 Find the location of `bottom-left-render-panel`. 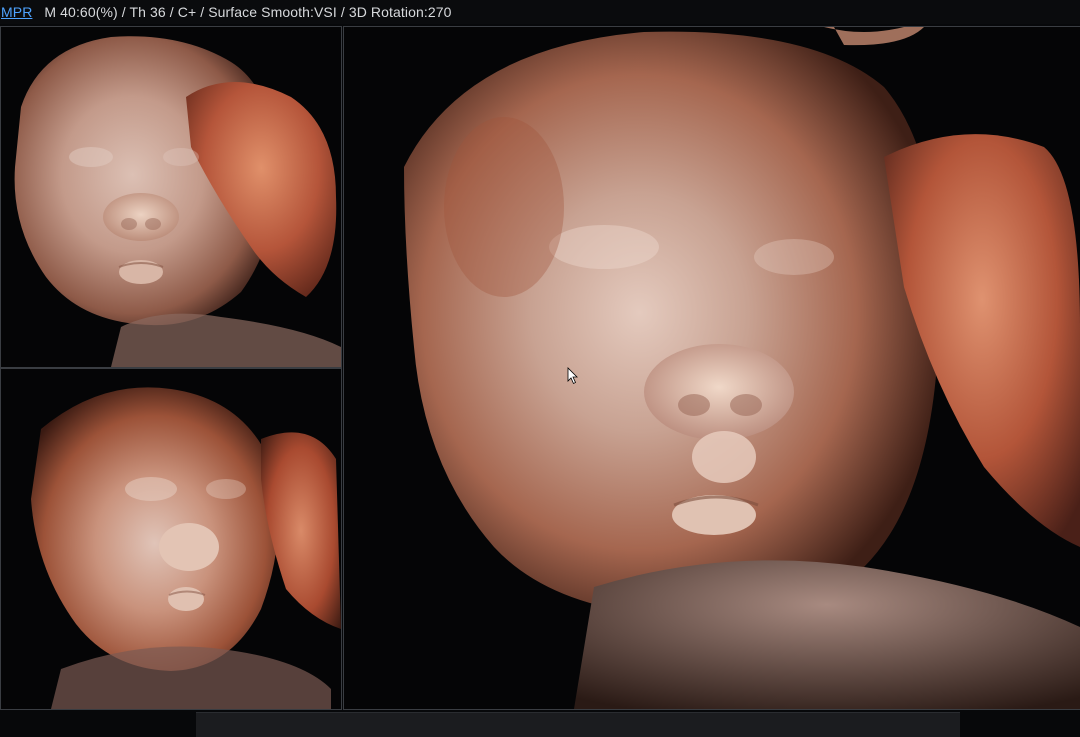

bottom-left-render-panel is located at coordinates (171, 539).